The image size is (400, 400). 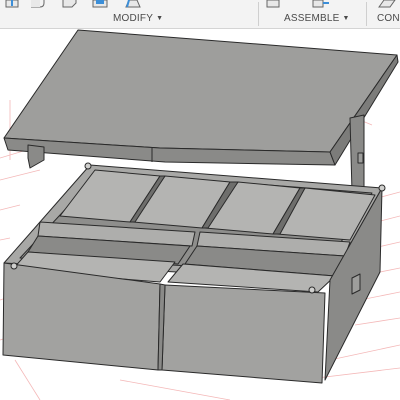 What do you see at coordinates (133, 5) in the screenshot?
I see `draft-icon` at bounding box center [133, 5].